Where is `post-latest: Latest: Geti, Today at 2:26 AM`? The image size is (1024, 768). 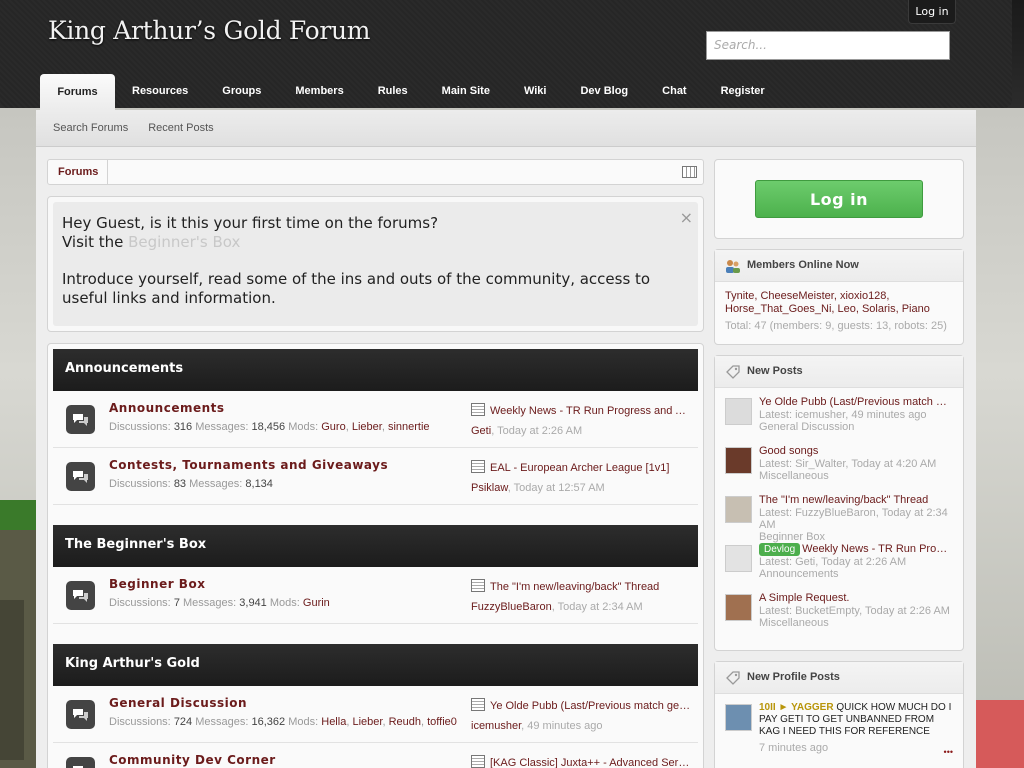
post-latest: Latest: Geti, Today at 2:26 AM is located at coordinates (856, 562).